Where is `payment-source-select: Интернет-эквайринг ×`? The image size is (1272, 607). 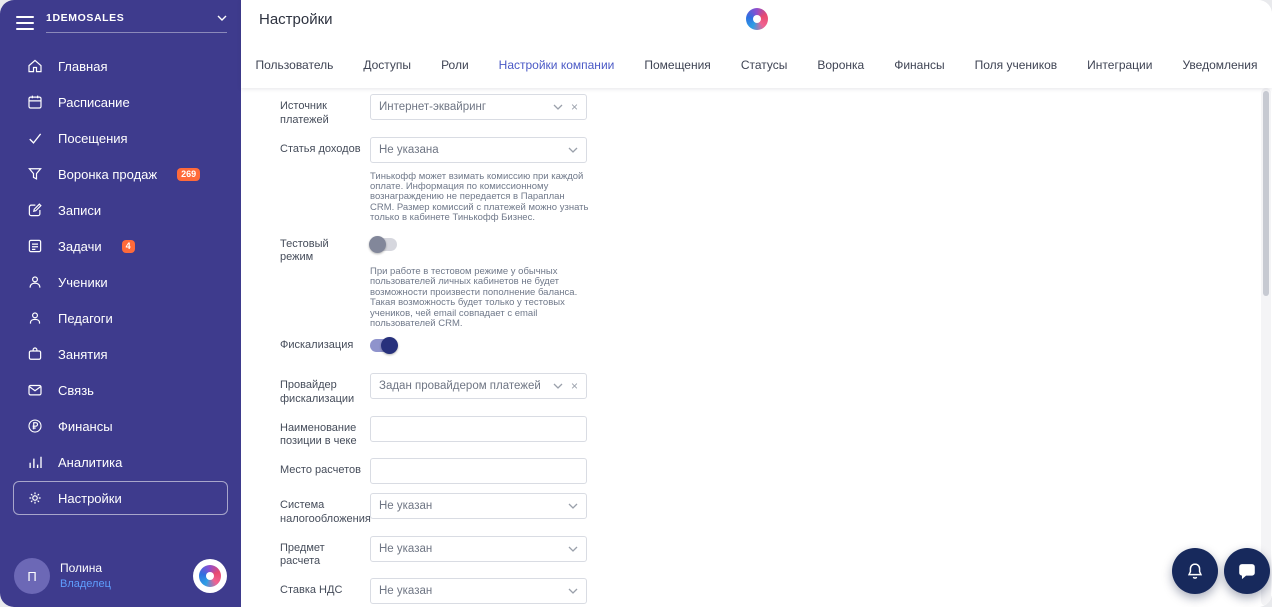
payment-source-select: Интернет-эквайринг × is located at coordinates (478, 107).